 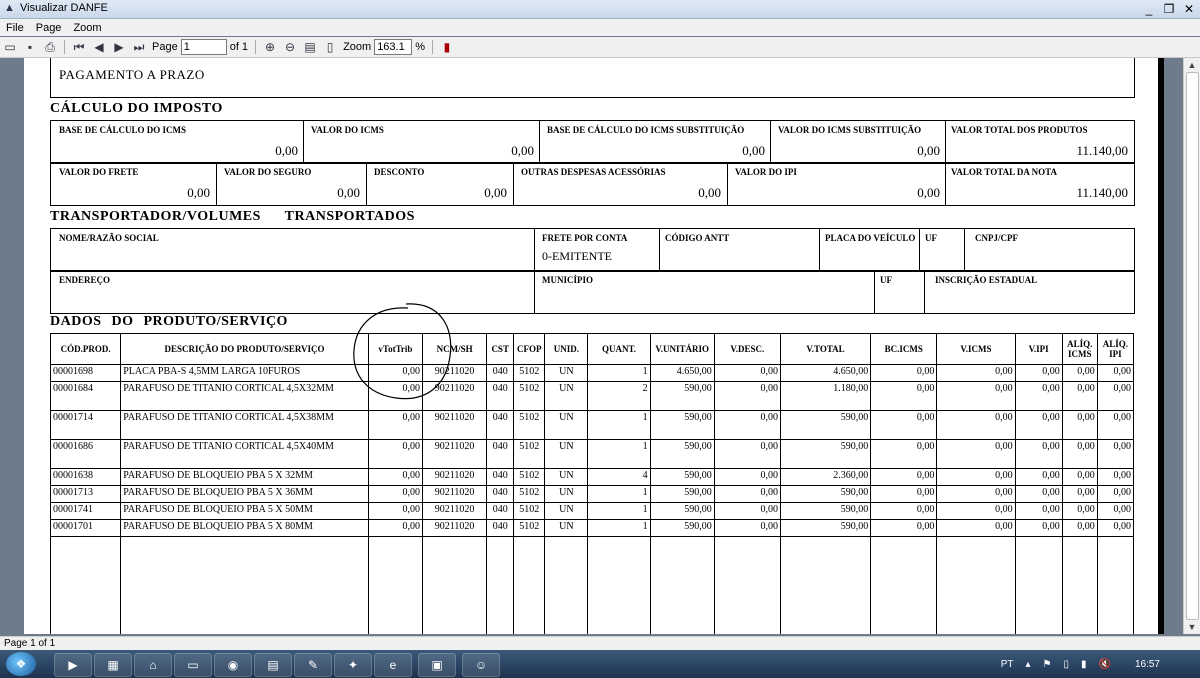 What do you see at coordinates (233, 665) in the screenshot?
I see `green-app-icon: ◉` at bounding box center [233, 665].